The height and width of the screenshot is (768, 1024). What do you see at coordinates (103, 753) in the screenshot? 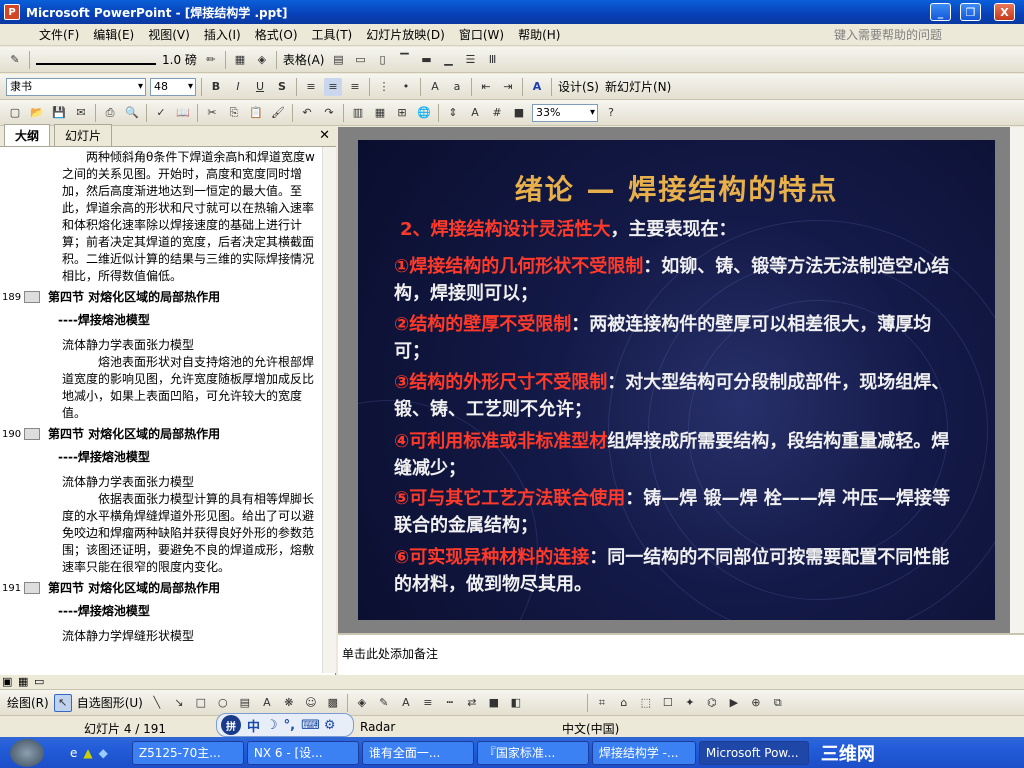
I see `quicklaunch-icon: ◆` at bounding box center [103, 753].